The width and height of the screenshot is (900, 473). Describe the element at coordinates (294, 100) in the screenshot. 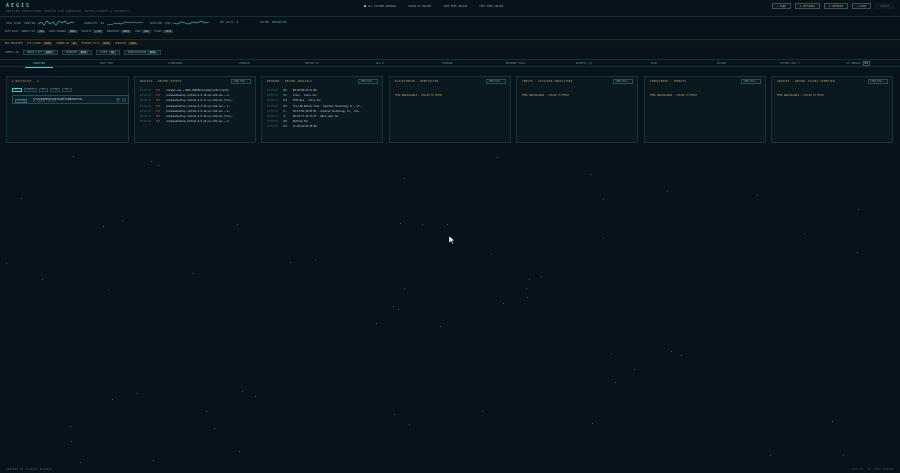

I see `network-arrival-row: 23:01:27 NEW TPCP_Bus · Cello Inc.` at that location.